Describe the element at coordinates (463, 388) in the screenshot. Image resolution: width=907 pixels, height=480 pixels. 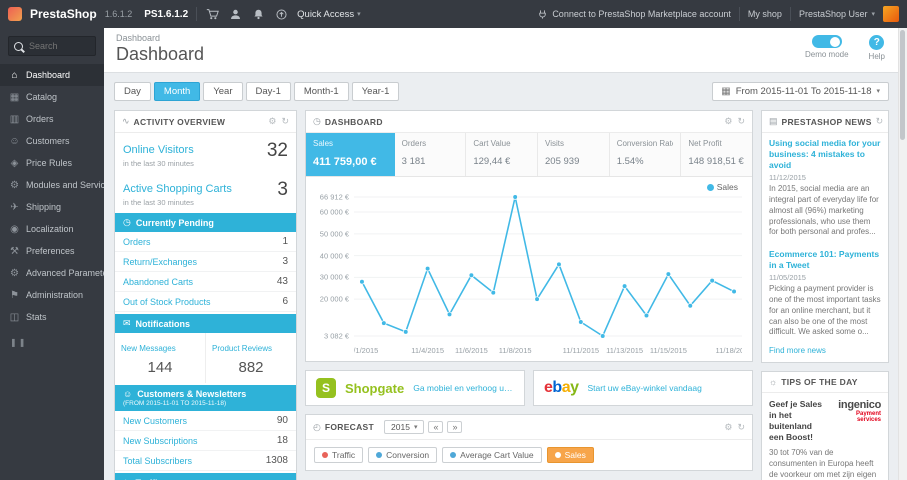
I see `shopgate-promo-link: Ga mobiel en verhoog uw omzet` at that location.